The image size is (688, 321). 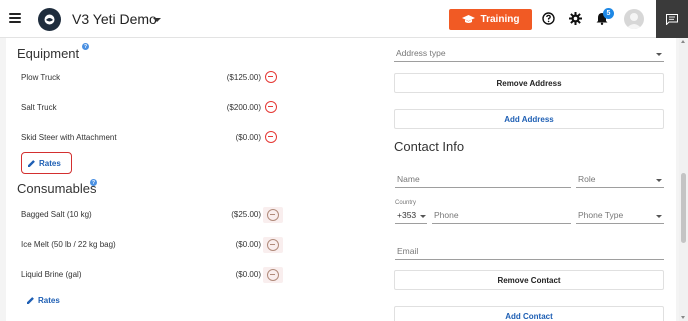 What do you see at coordinates (243, 77) in the screenshot?
I see `equipment-item-price: ($125.00)` at bounding box center [243, 77].